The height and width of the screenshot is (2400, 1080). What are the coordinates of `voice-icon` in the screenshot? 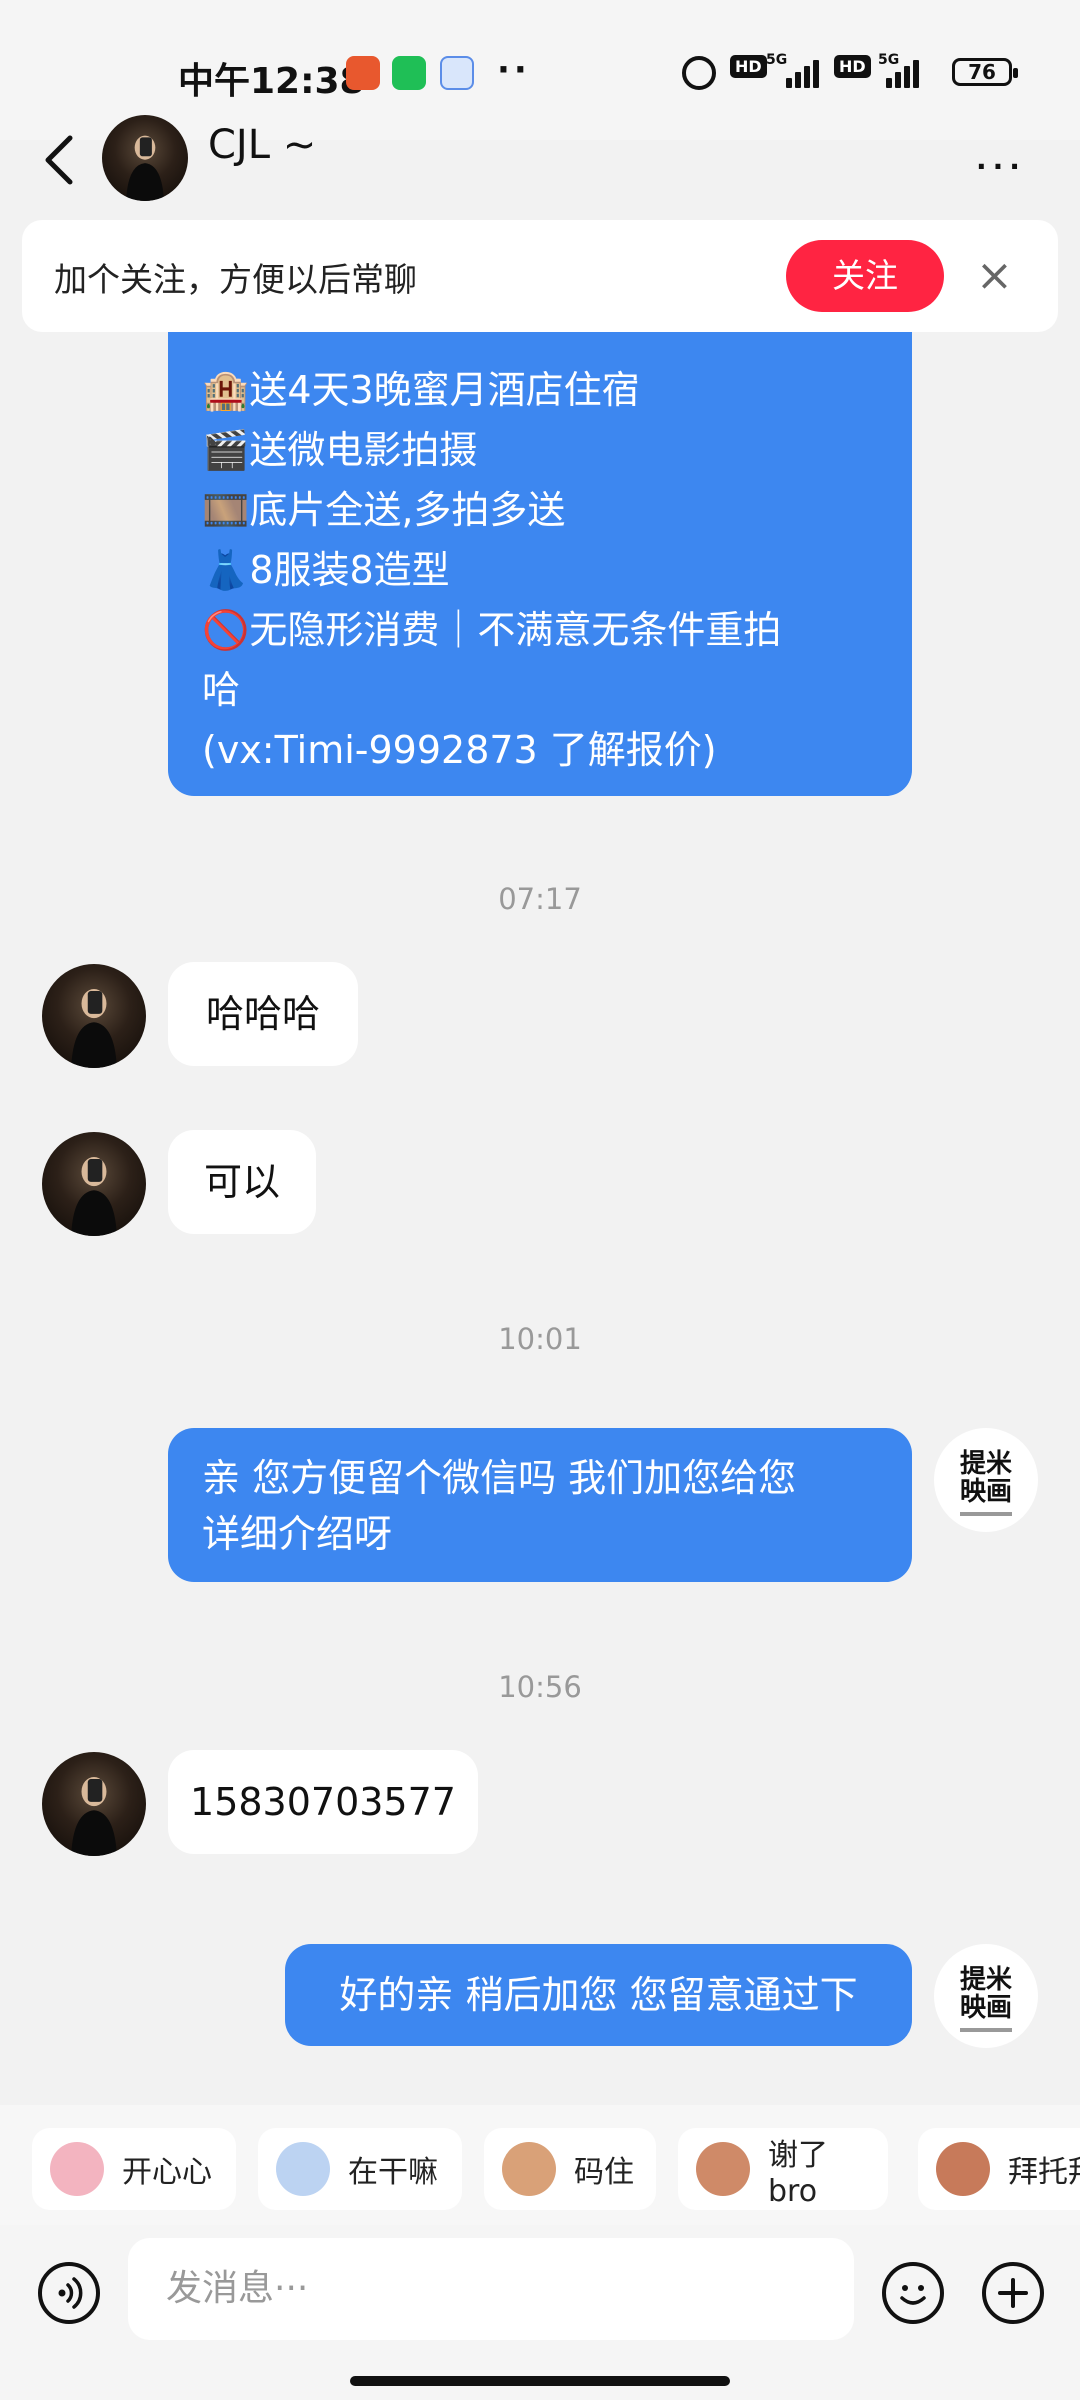 It's located at (70, 2293).